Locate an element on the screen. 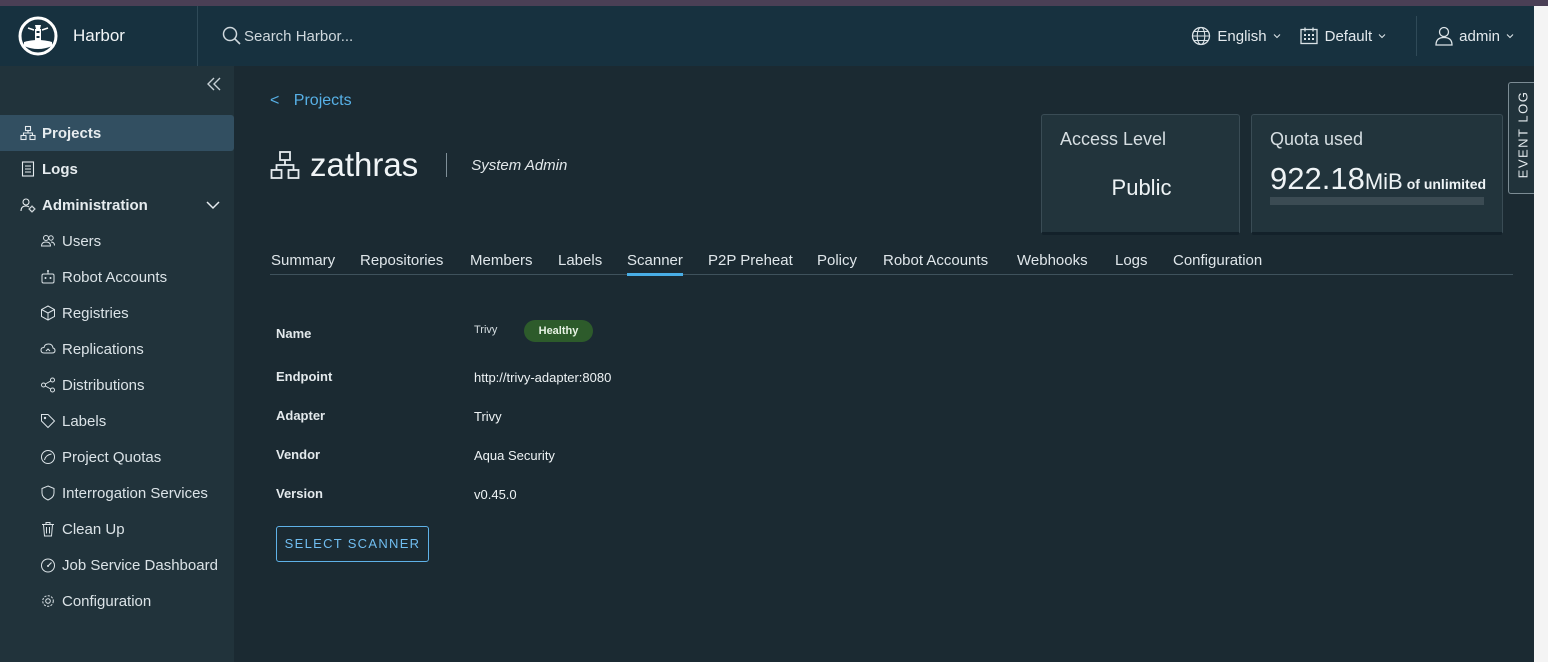  tab-members: Members is located at coordinates (501, 260).